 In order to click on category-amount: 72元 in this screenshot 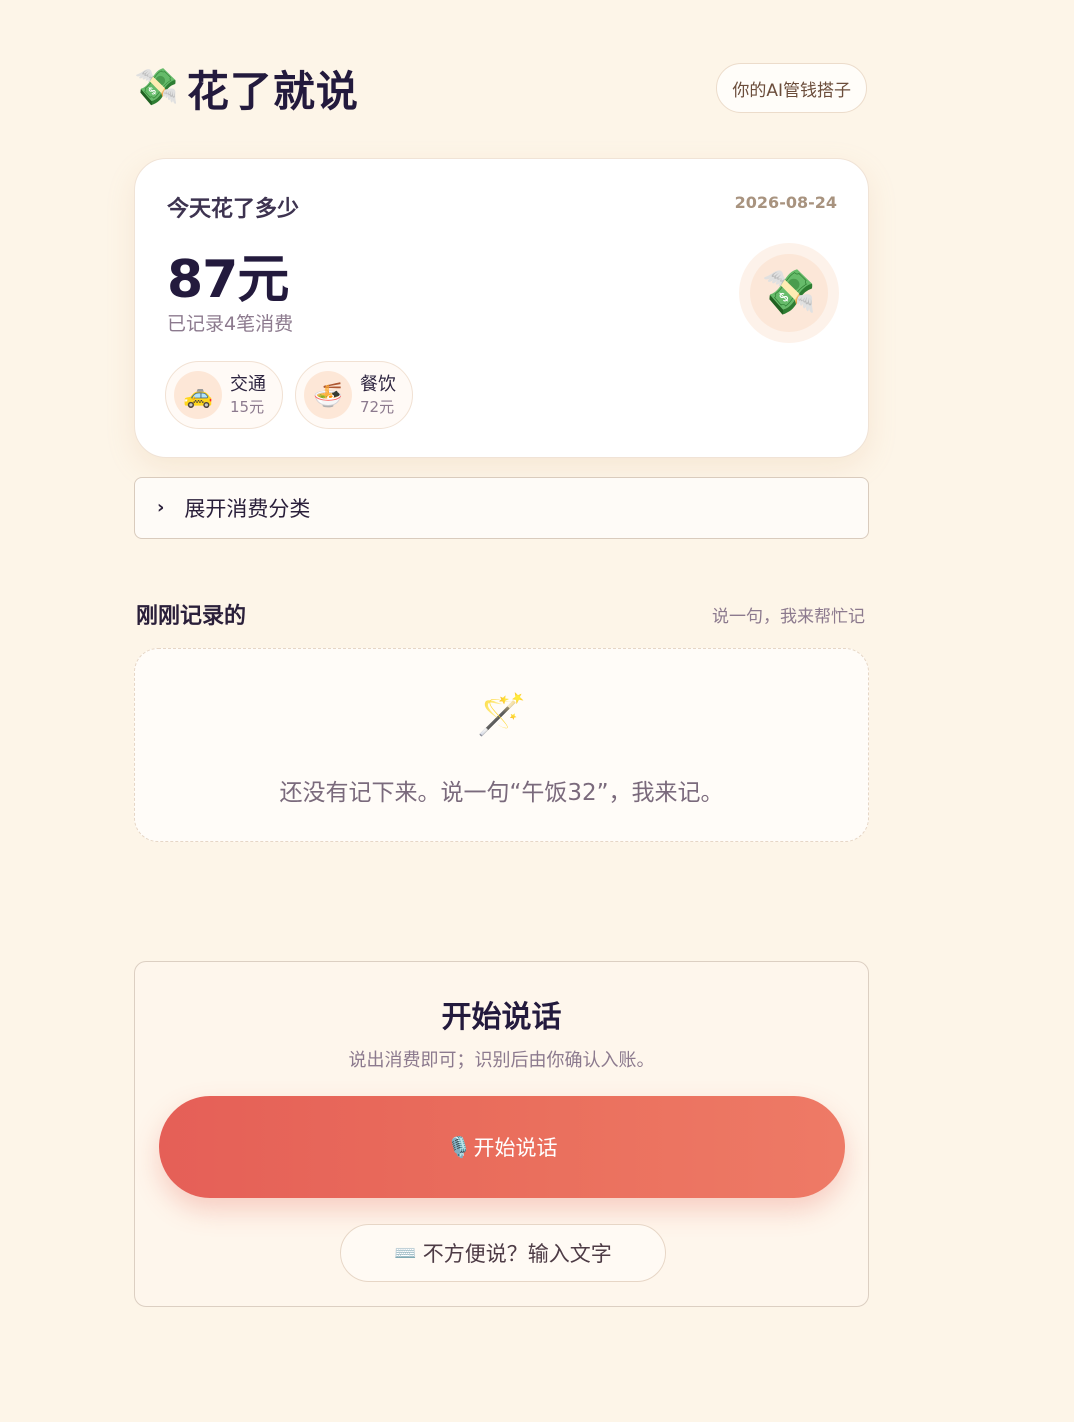, I will do `click(377, 407)`.